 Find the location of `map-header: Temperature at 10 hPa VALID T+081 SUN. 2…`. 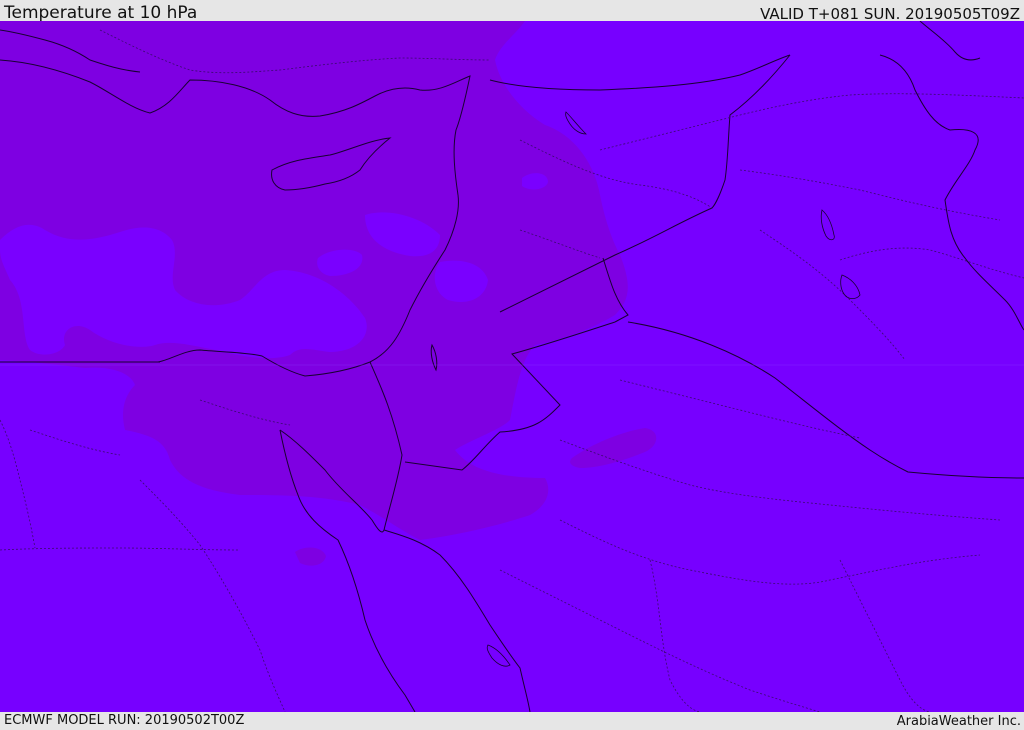

map-header: Temperature at 10 hPa VALID T+081 SUN. 2… is located at coordinates (512, 11).